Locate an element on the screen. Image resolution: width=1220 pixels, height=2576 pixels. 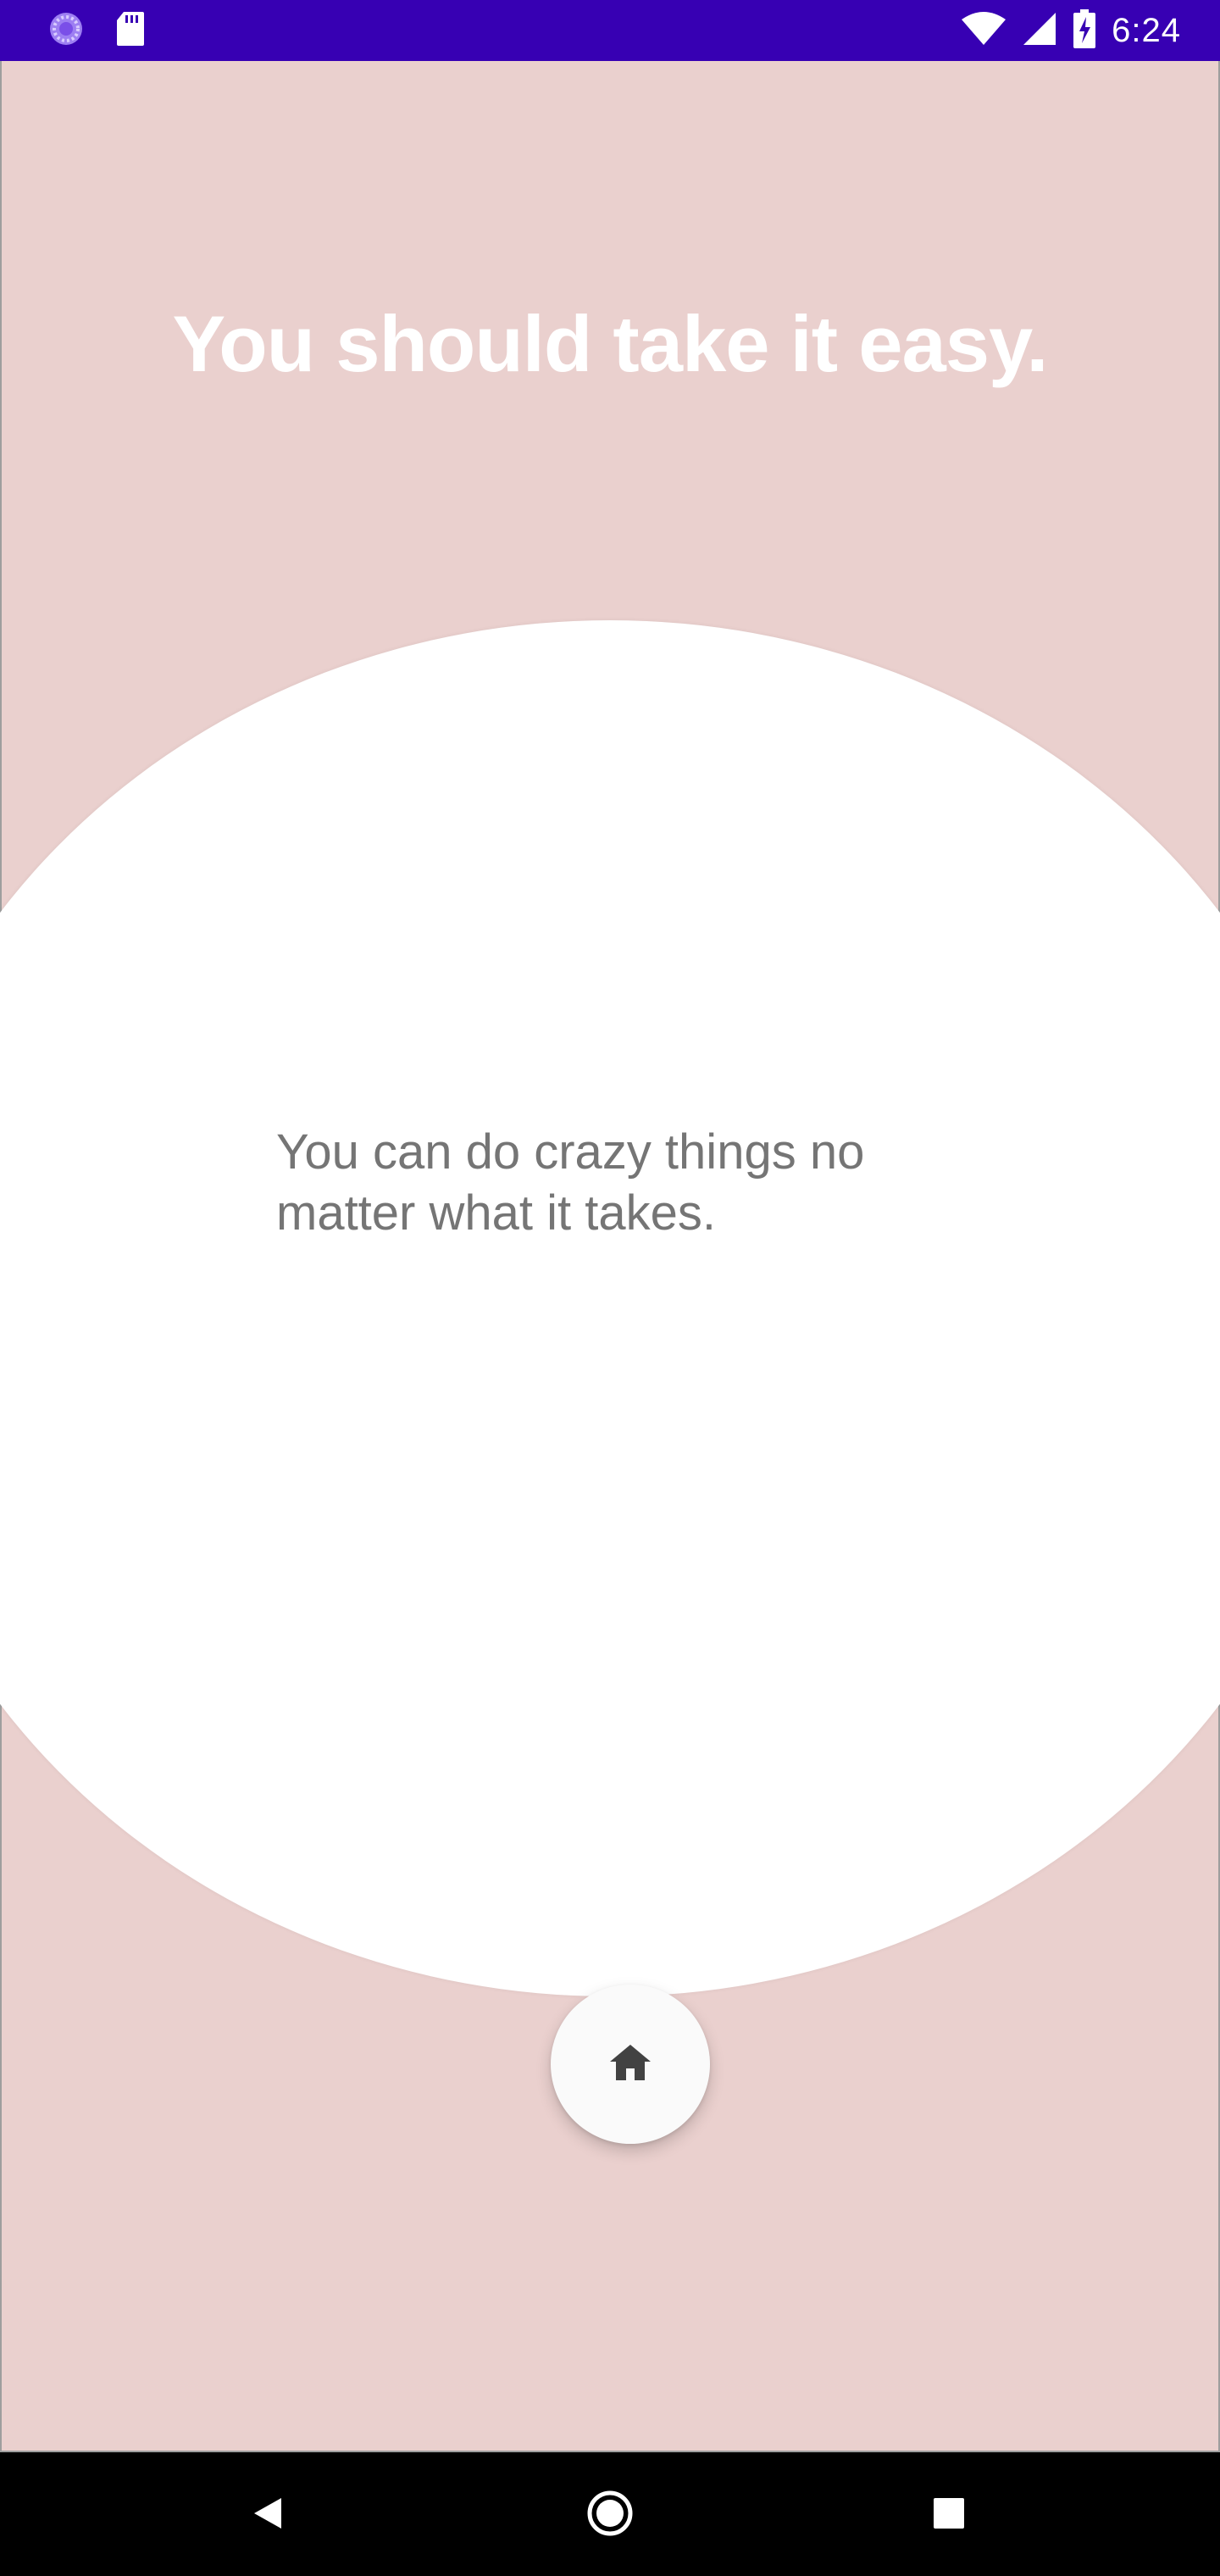
loading-spinner-icon is located at coordinates (66, 31).